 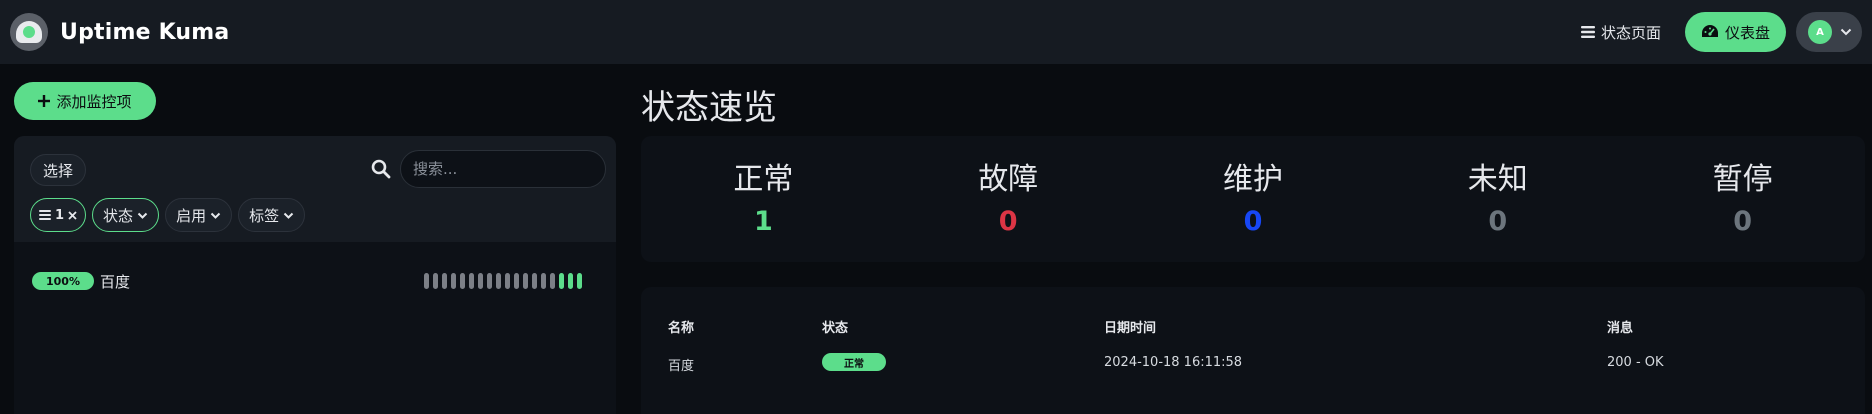 I want to click on tags-filter-label: 标签, so click(x=264, y=215).